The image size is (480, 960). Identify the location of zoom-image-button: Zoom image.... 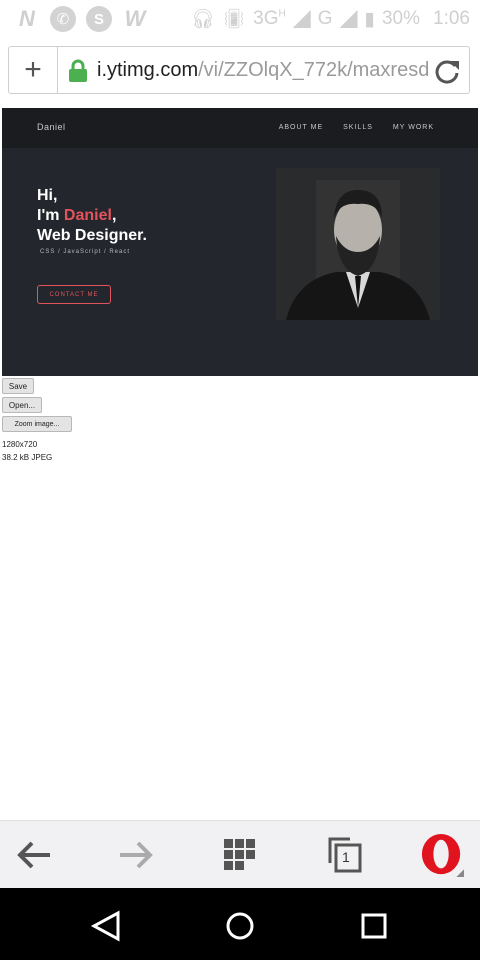
(37, 424).